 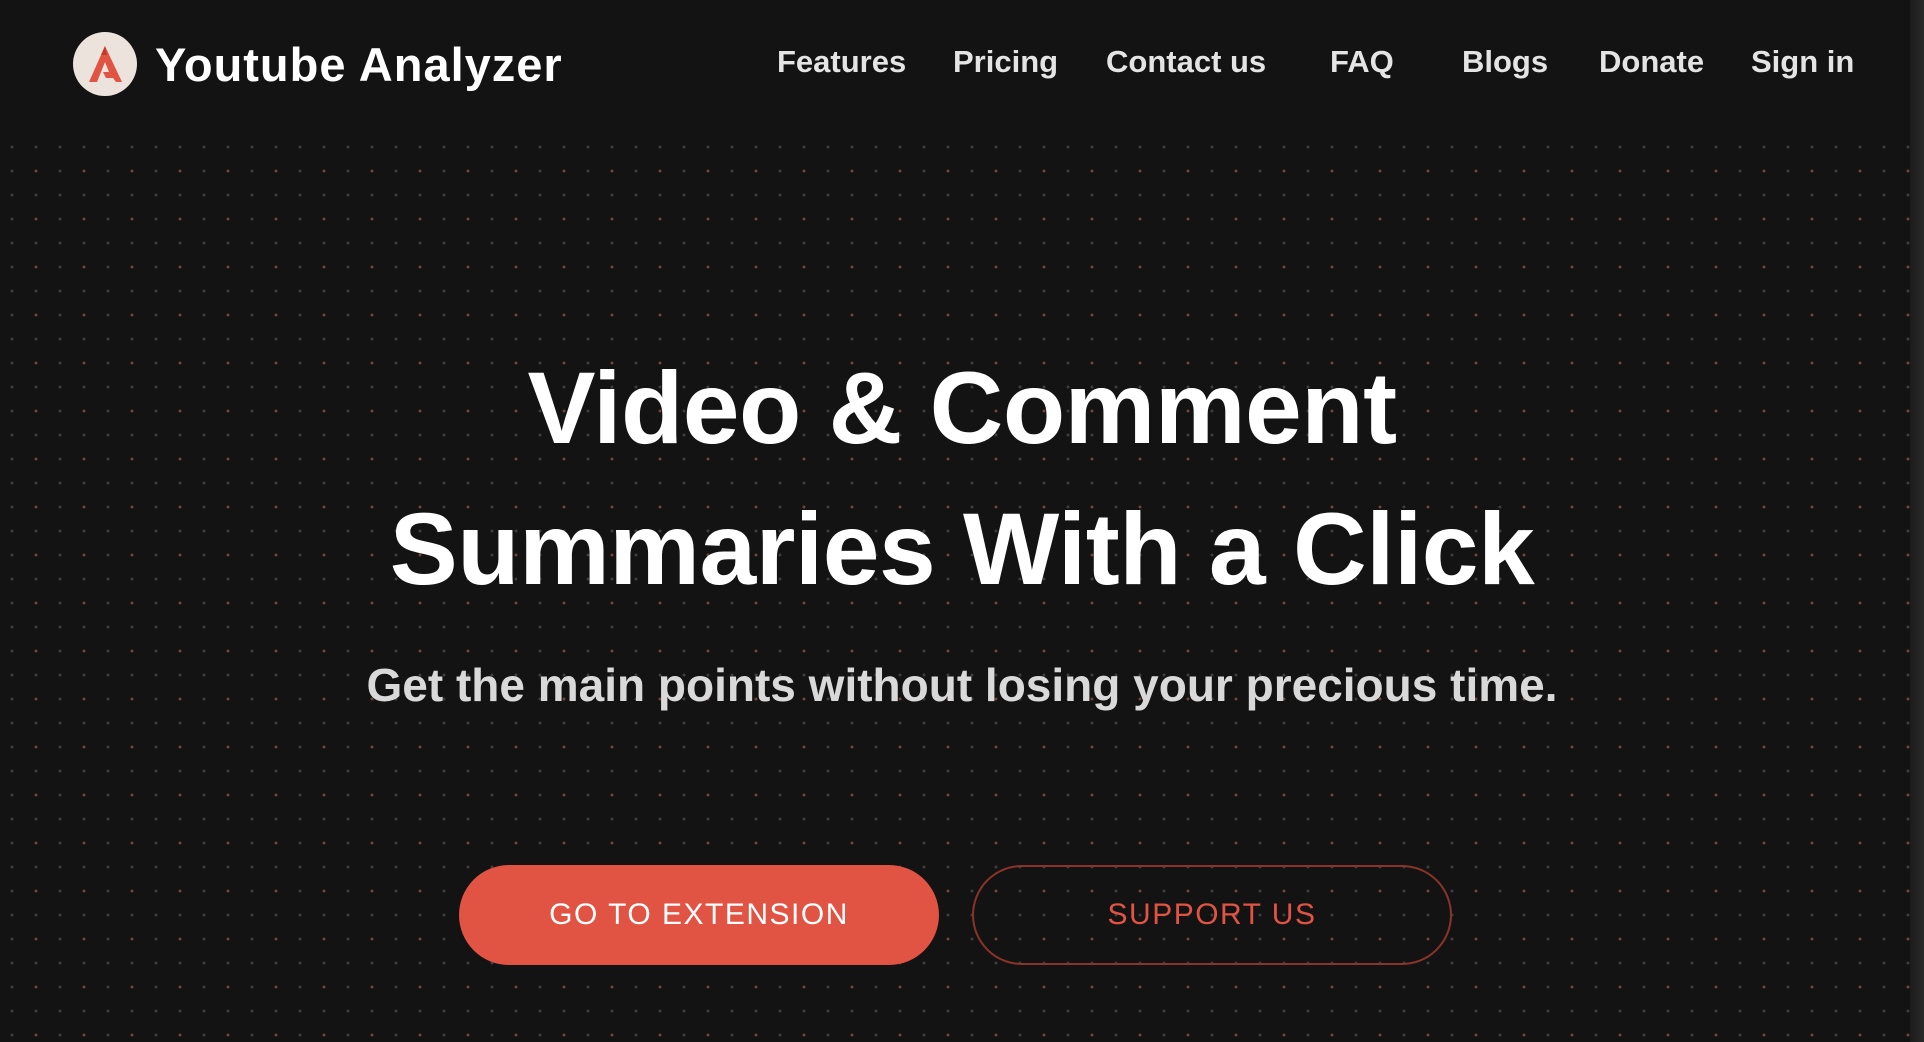 What do you see at coordinates (1005, 64) in the screenshot?
I see `nav-pricing: Pricing` at bounding box center [1005, 64].